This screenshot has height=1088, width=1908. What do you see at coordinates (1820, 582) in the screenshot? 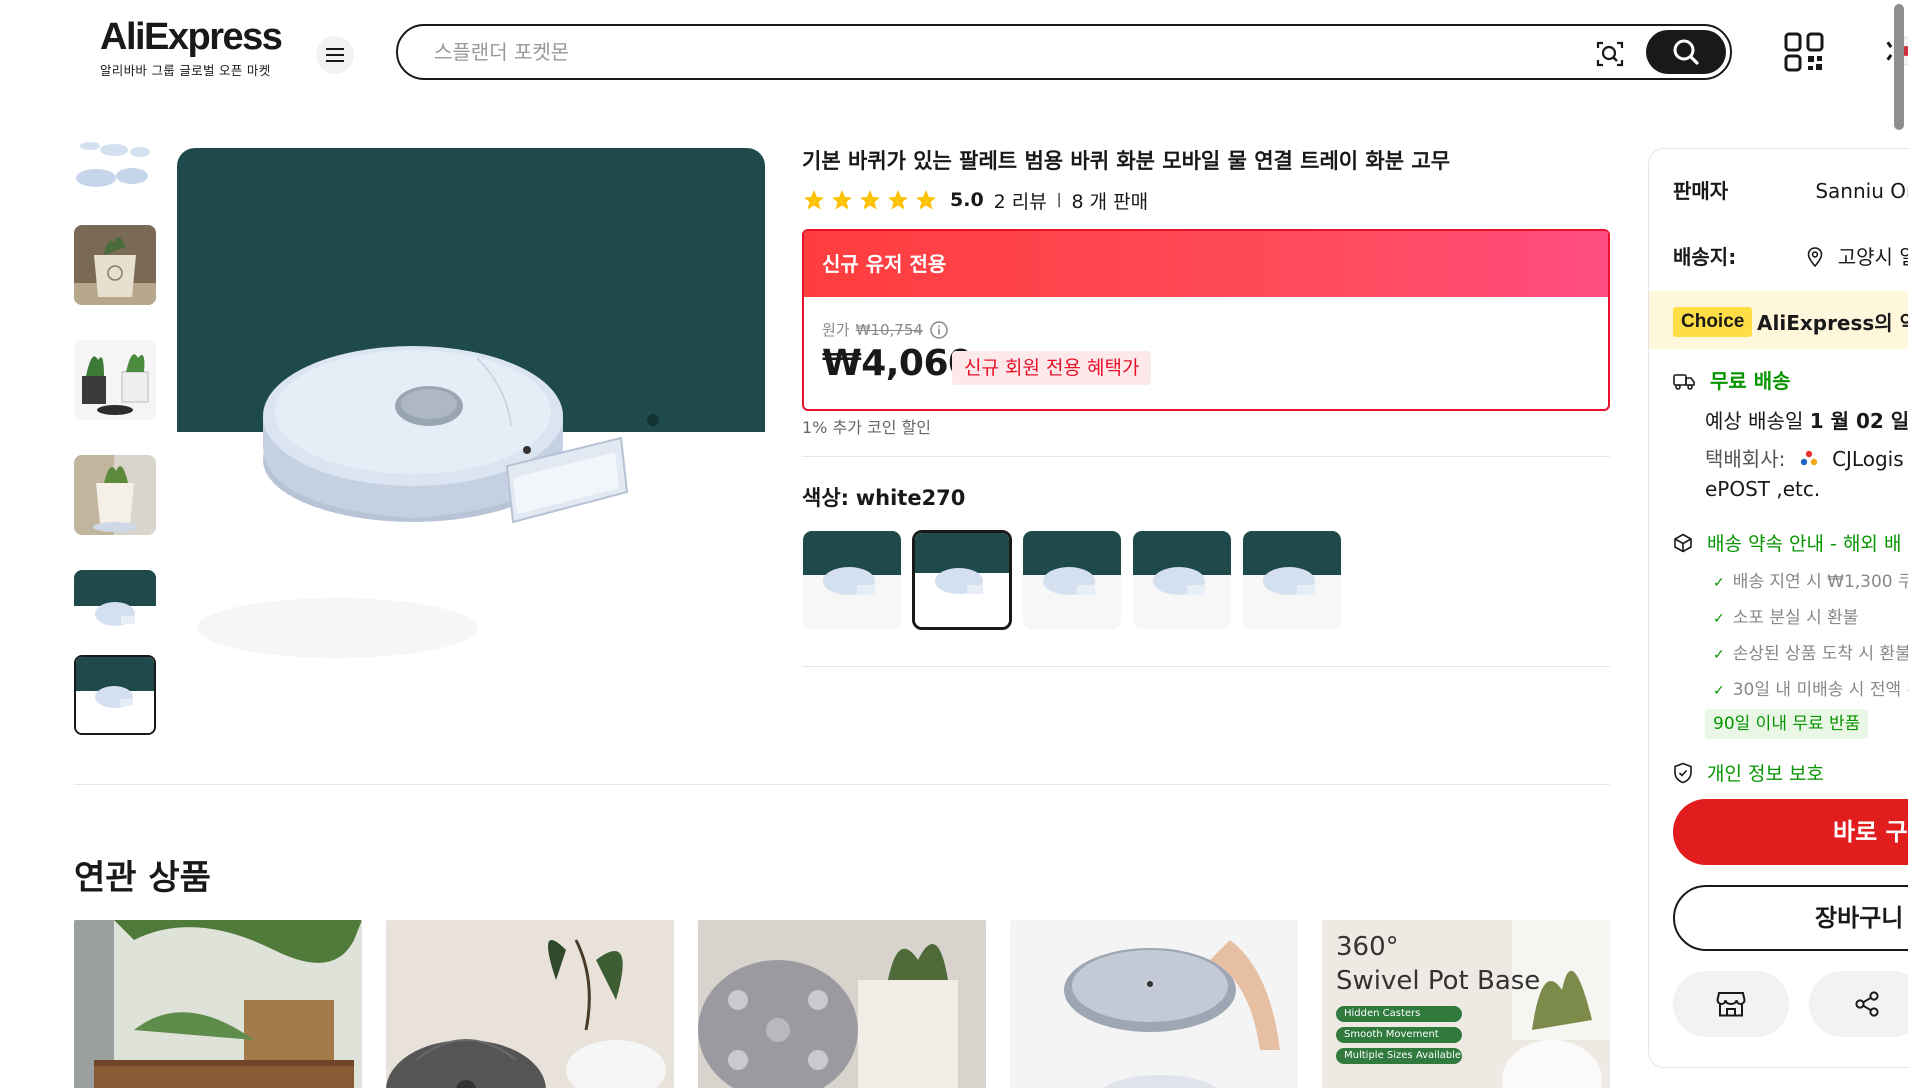
I see `promise-text: 배송 지연 시 ₩1,300 쿠폰` at bounding box center [1820, 582].